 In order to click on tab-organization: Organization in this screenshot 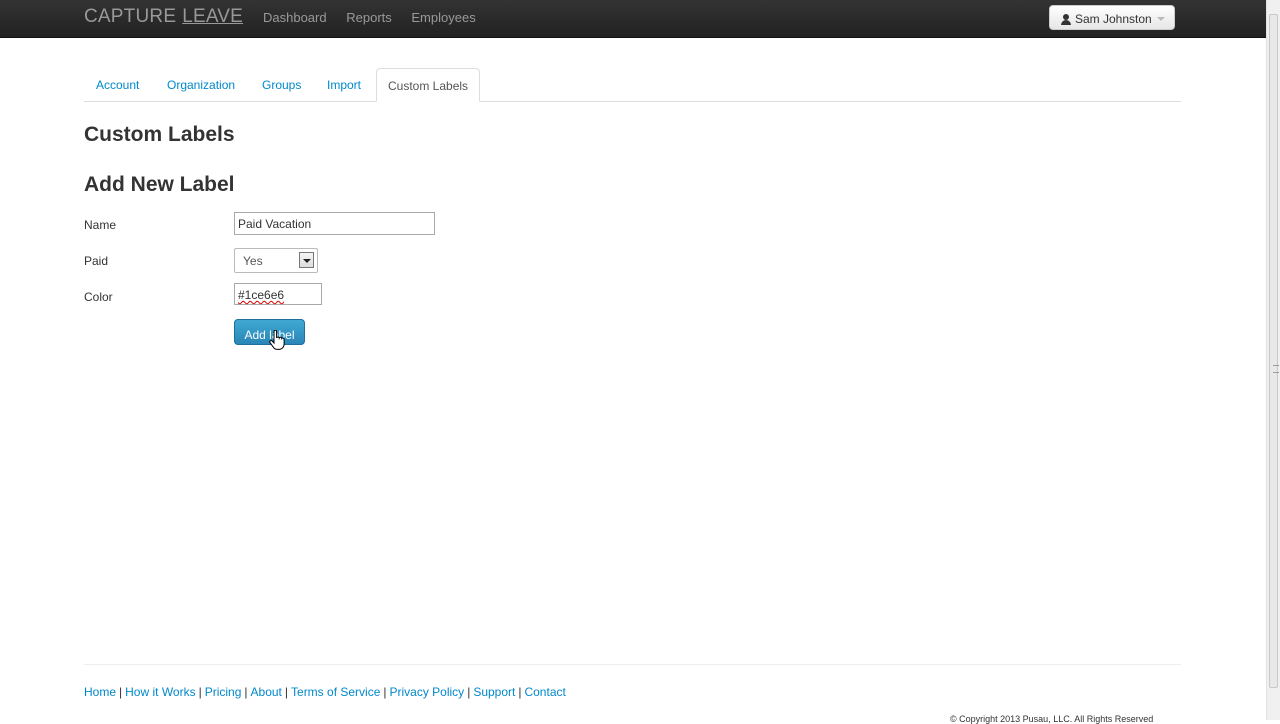, I will do `click(201, 84)`.